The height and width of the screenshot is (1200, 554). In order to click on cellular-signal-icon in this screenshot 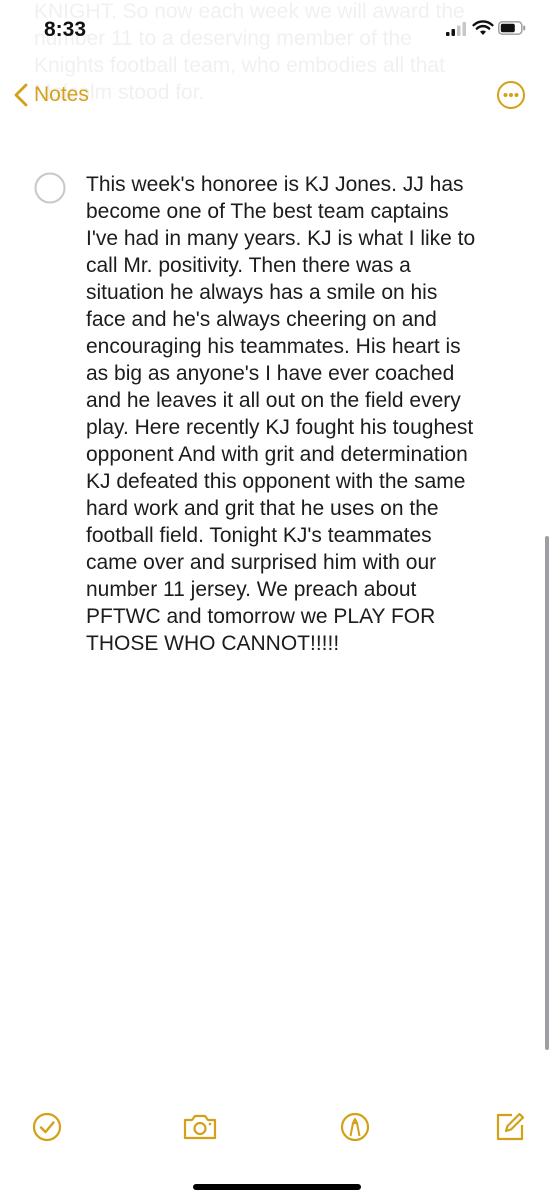, I will do `click(456, 29)`.